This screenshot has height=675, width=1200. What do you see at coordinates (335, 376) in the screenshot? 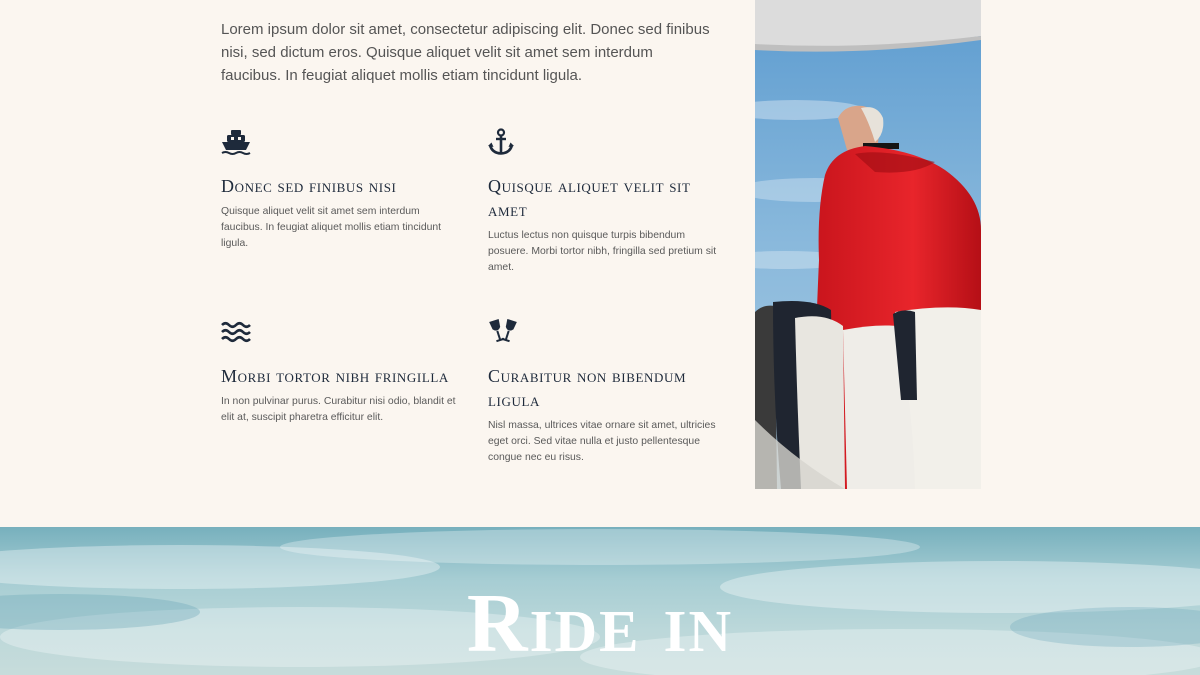
I see `feature-title: Morbi tortor nibh fringilla` at bounding box center [335, 376].